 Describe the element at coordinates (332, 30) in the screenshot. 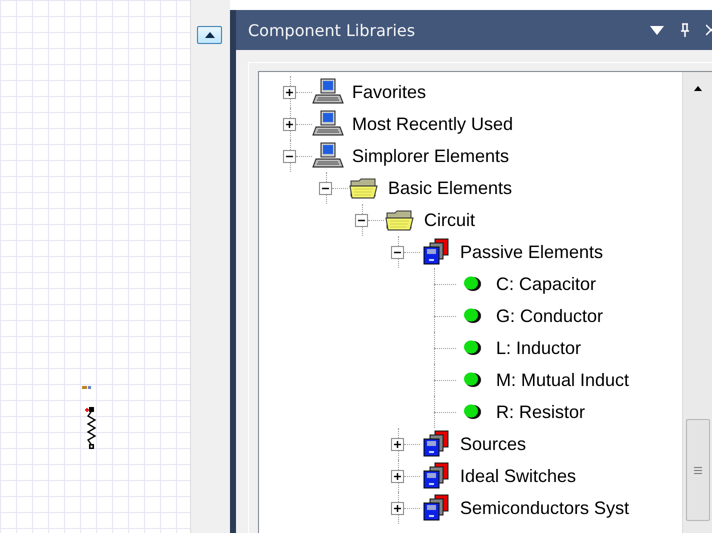

I see `panel-title: Component Libraries` at that location.